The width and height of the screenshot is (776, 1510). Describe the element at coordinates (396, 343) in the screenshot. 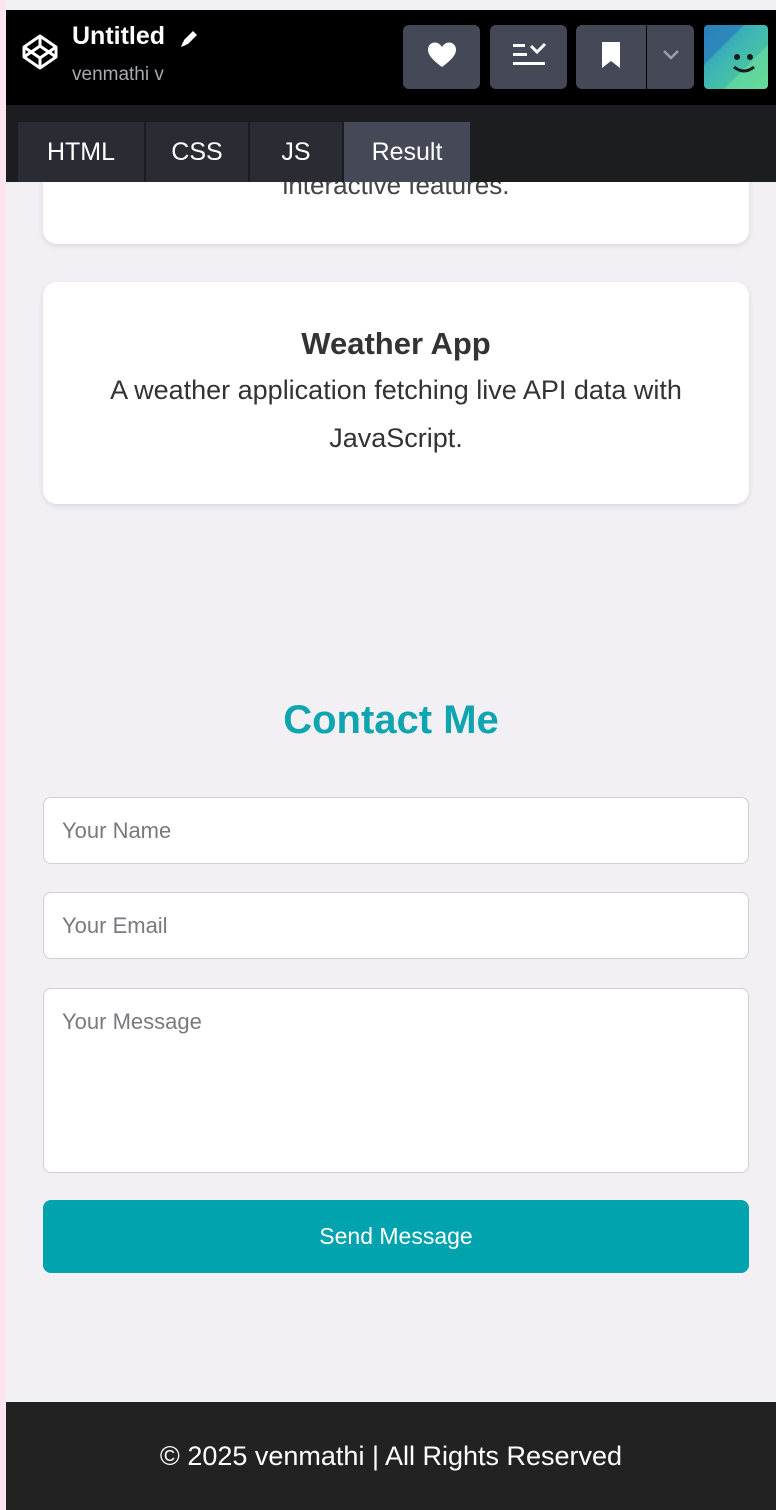

I see `project-title: Weather App` at that location.